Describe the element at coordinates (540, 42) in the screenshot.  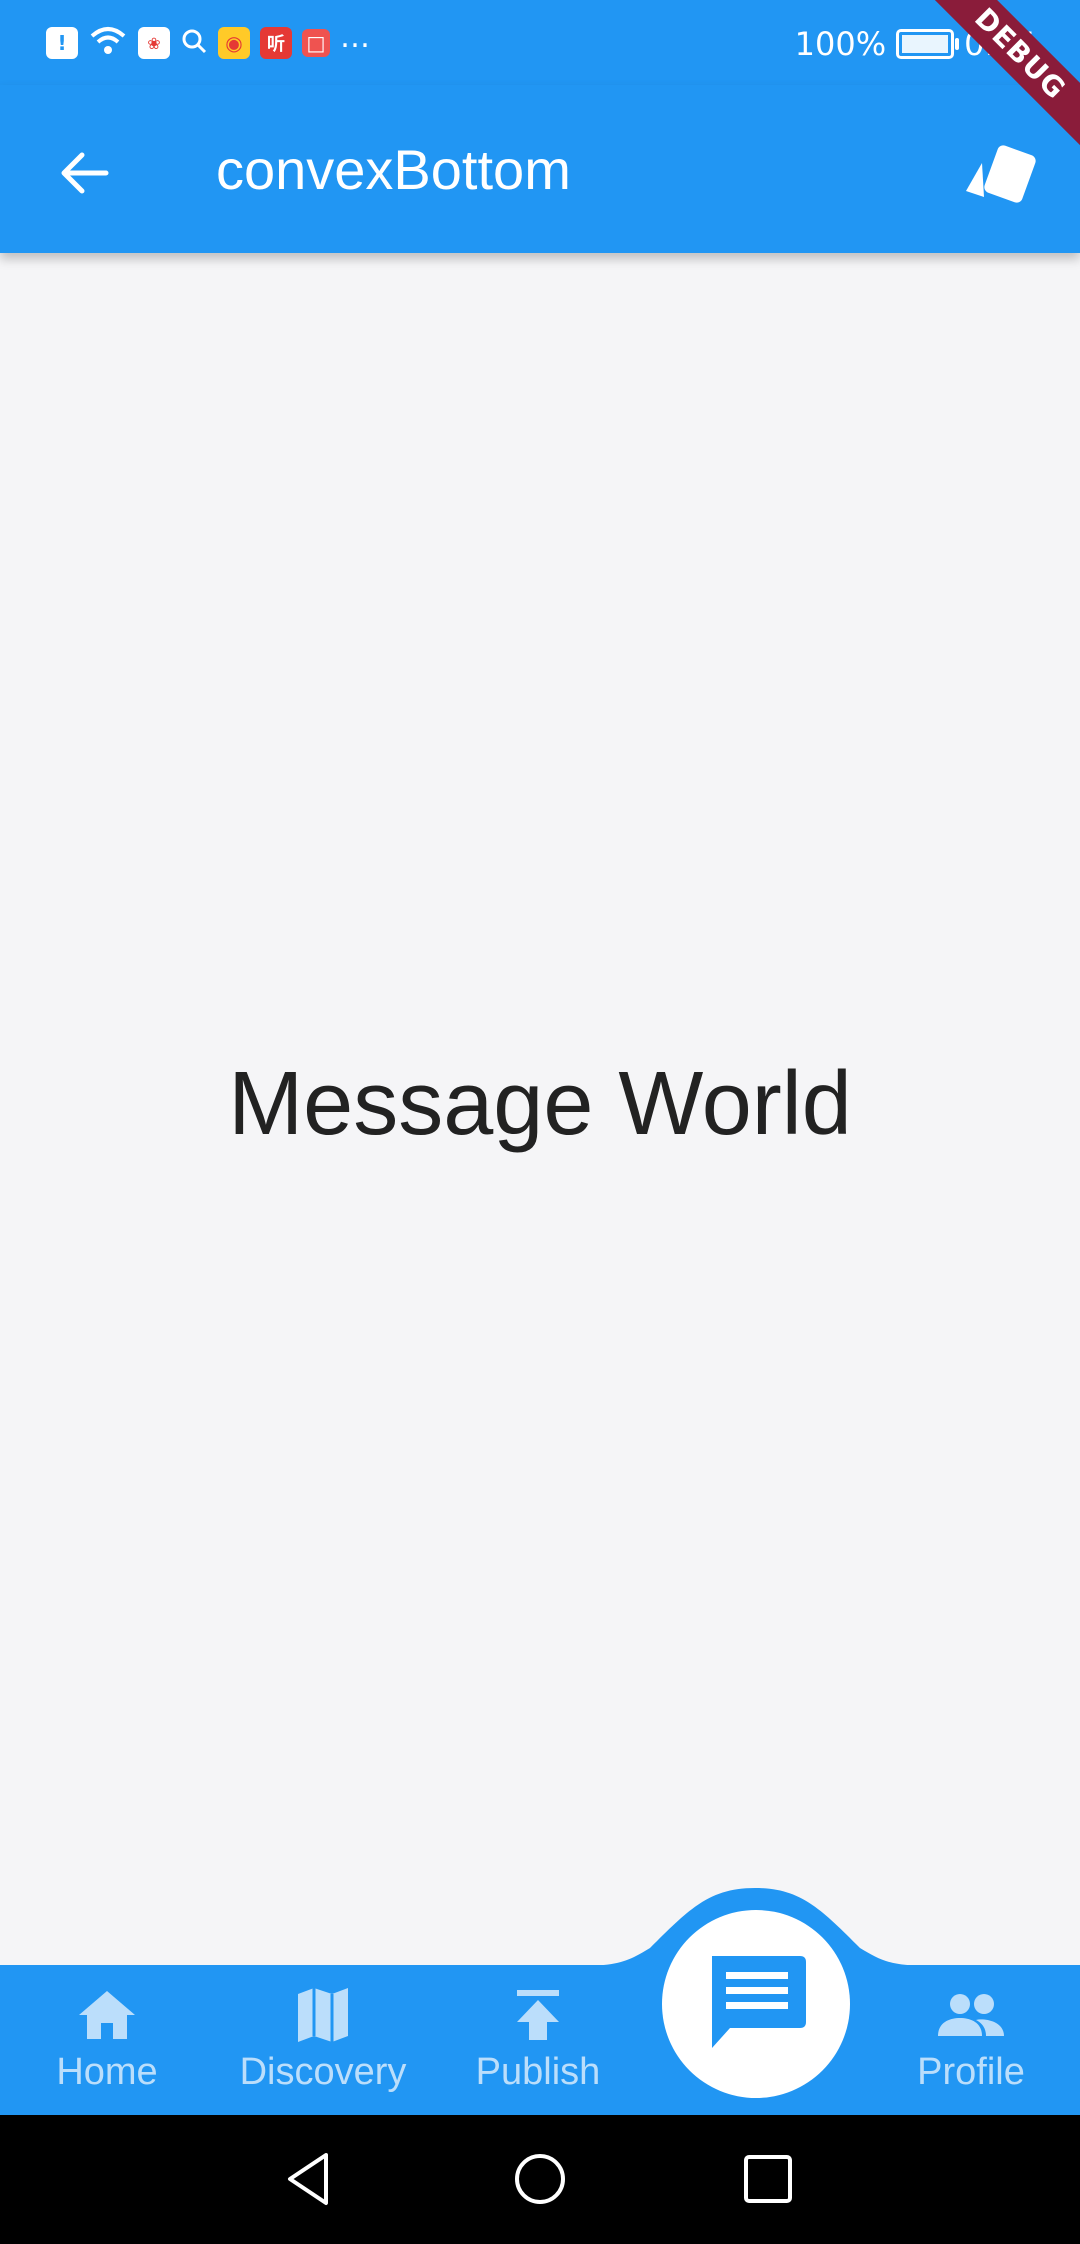
I see `status-bar: ! ❀ ◉ 听 □ … 100% 0:15` at that location.